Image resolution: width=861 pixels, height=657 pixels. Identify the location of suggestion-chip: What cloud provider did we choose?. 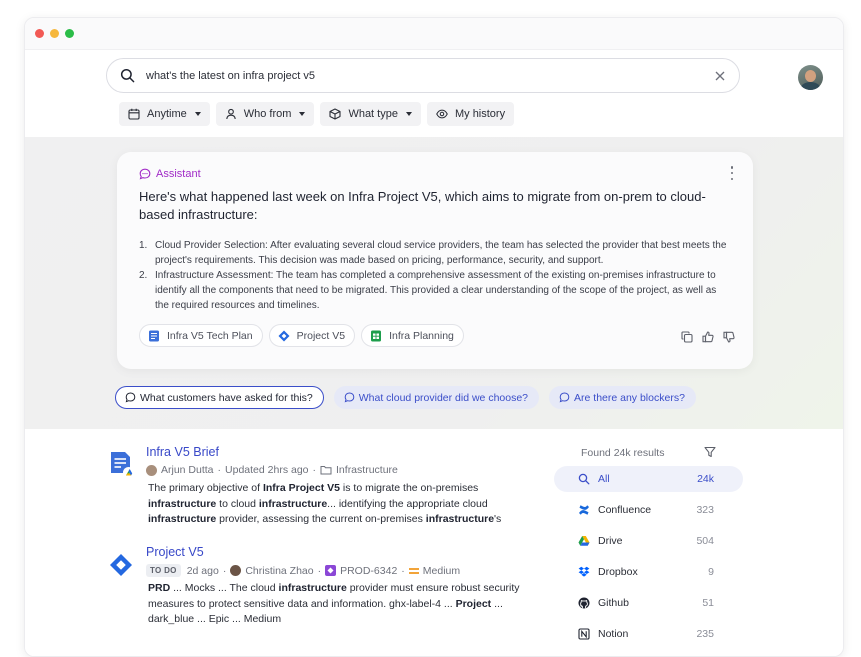
(436, 397).